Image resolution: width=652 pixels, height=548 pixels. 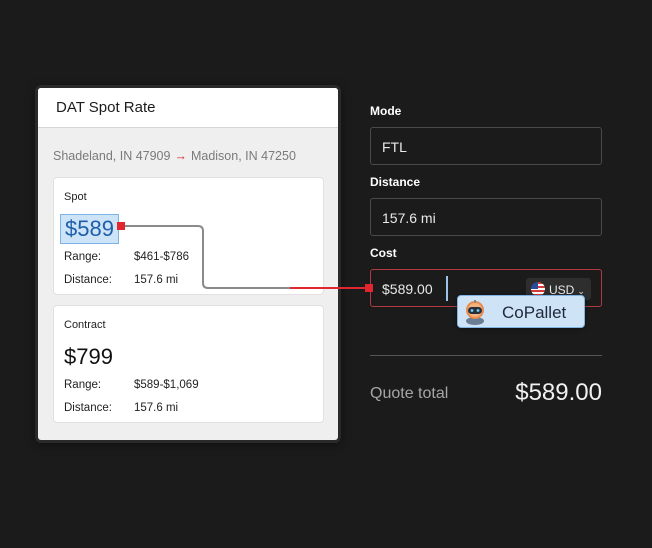 I want to click on spot-range-row: Range: $461-$786, so click(x=126, y=257).